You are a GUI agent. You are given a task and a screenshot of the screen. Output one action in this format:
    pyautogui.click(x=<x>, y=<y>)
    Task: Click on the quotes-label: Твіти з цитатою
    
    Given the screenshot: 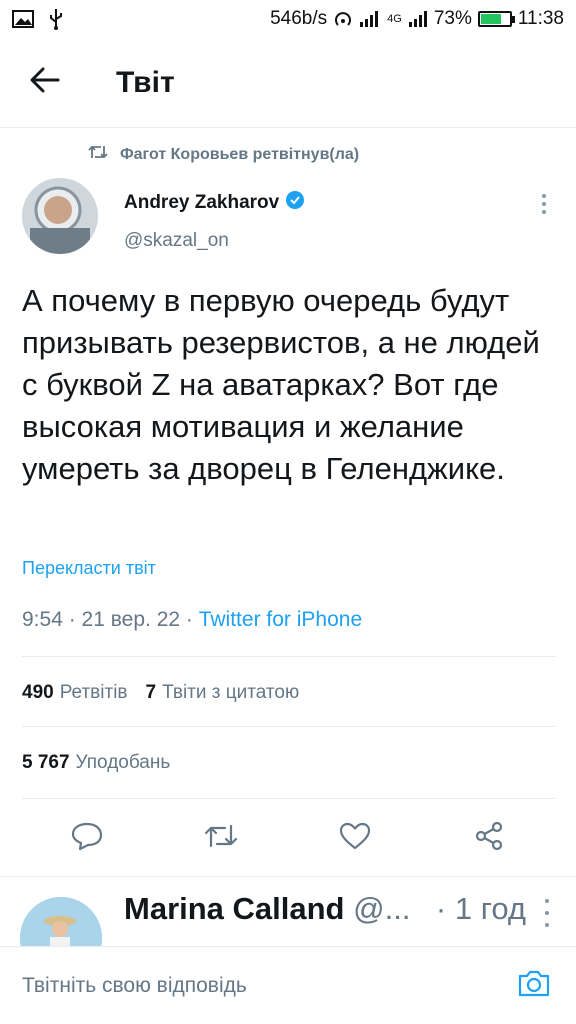 What is the action you would take?
    pyautogui.click(x=231, y=692)
    